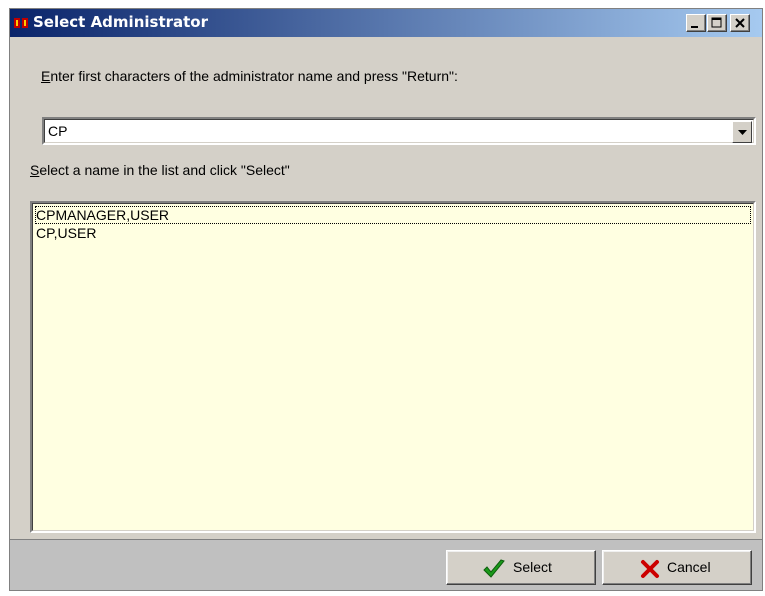 Image resolution: width=765 pixels, height=596 pixels. I want to click on app-icon, so click(21, 23).